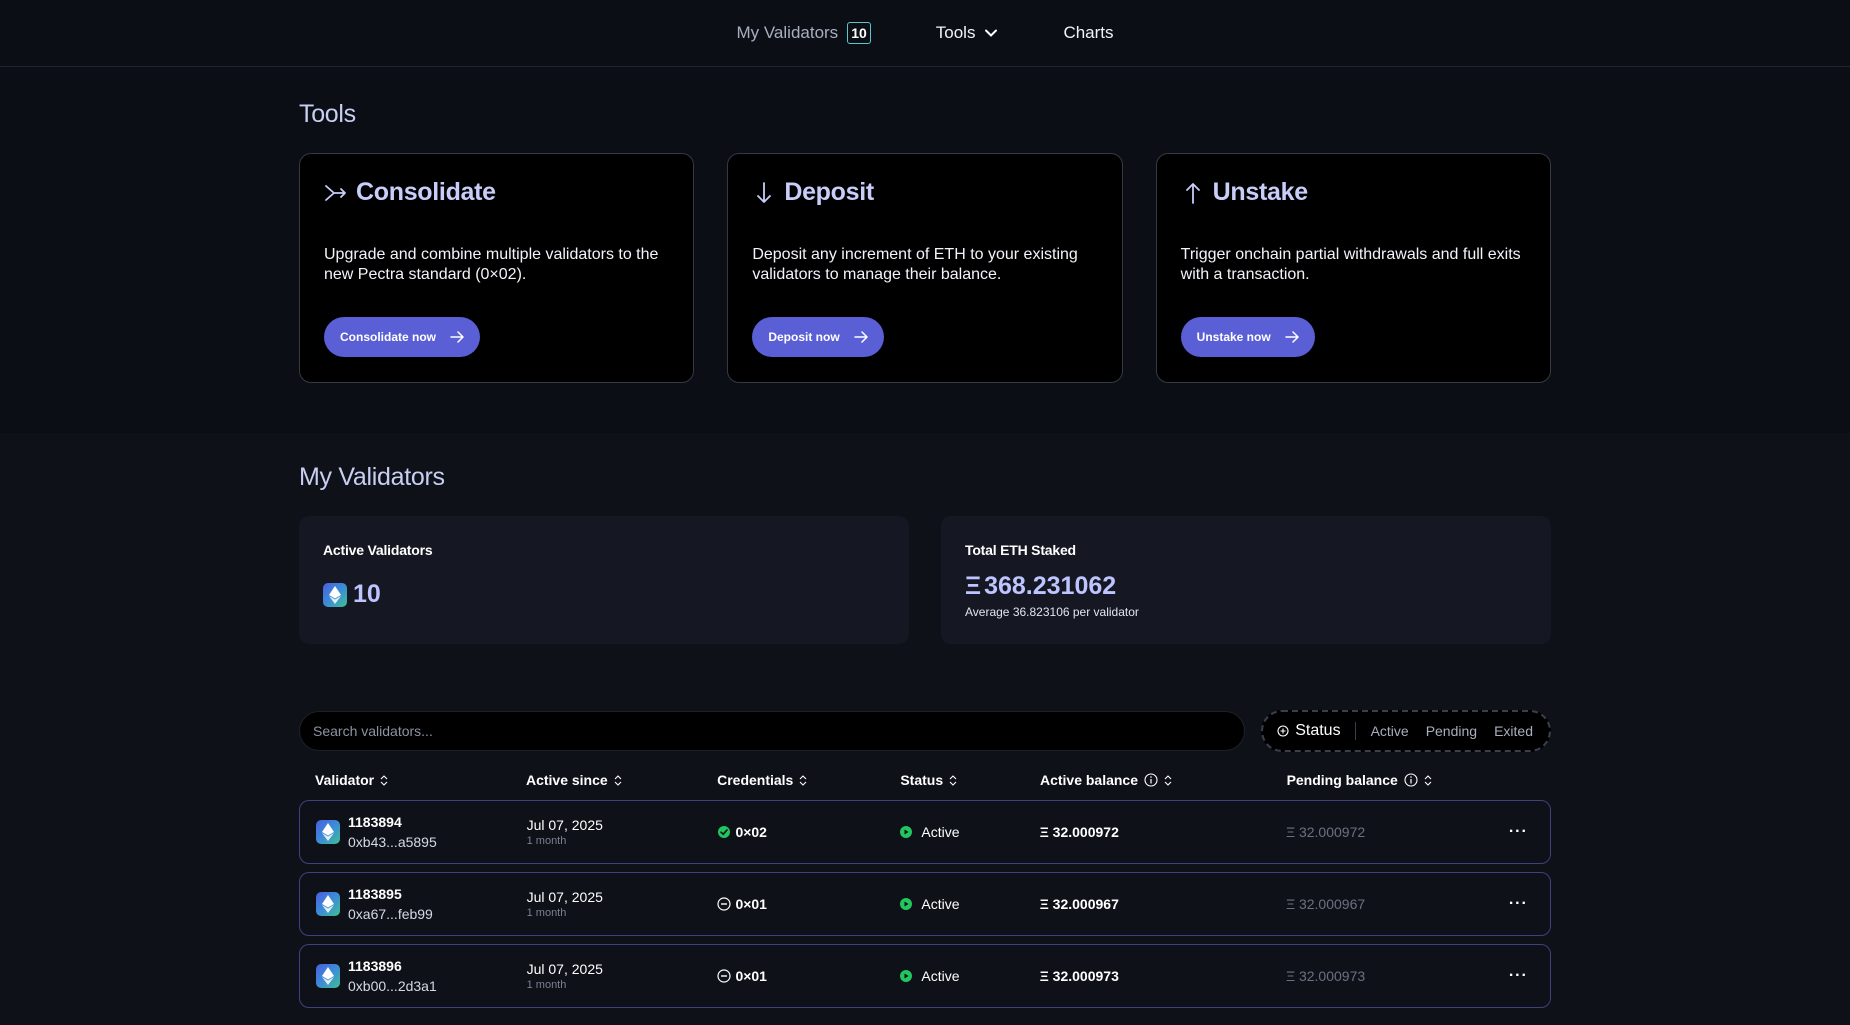 This screenshot has height=1025, width=1850. I want to click on consolidate-now-button: Consolidate now, so click(402, 337).